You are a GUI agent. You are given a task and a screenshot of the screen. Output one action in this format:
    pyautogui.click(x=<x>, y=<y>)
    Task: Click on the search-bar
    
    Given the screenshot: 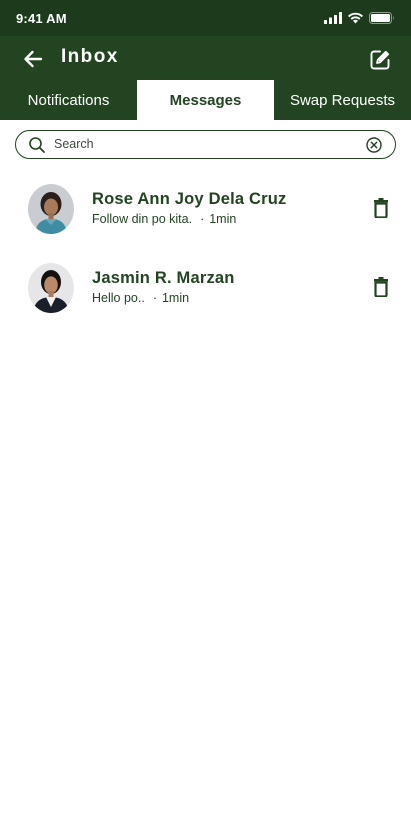 What is the action you would take?
    pyautogui.click(x=205, y=144)
    